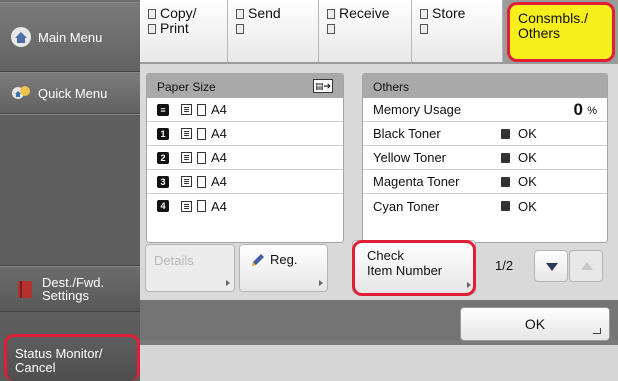  Describe the element at coordinates (245, 206) in the screenshot. I see `list-item: 4 A4` at that location.